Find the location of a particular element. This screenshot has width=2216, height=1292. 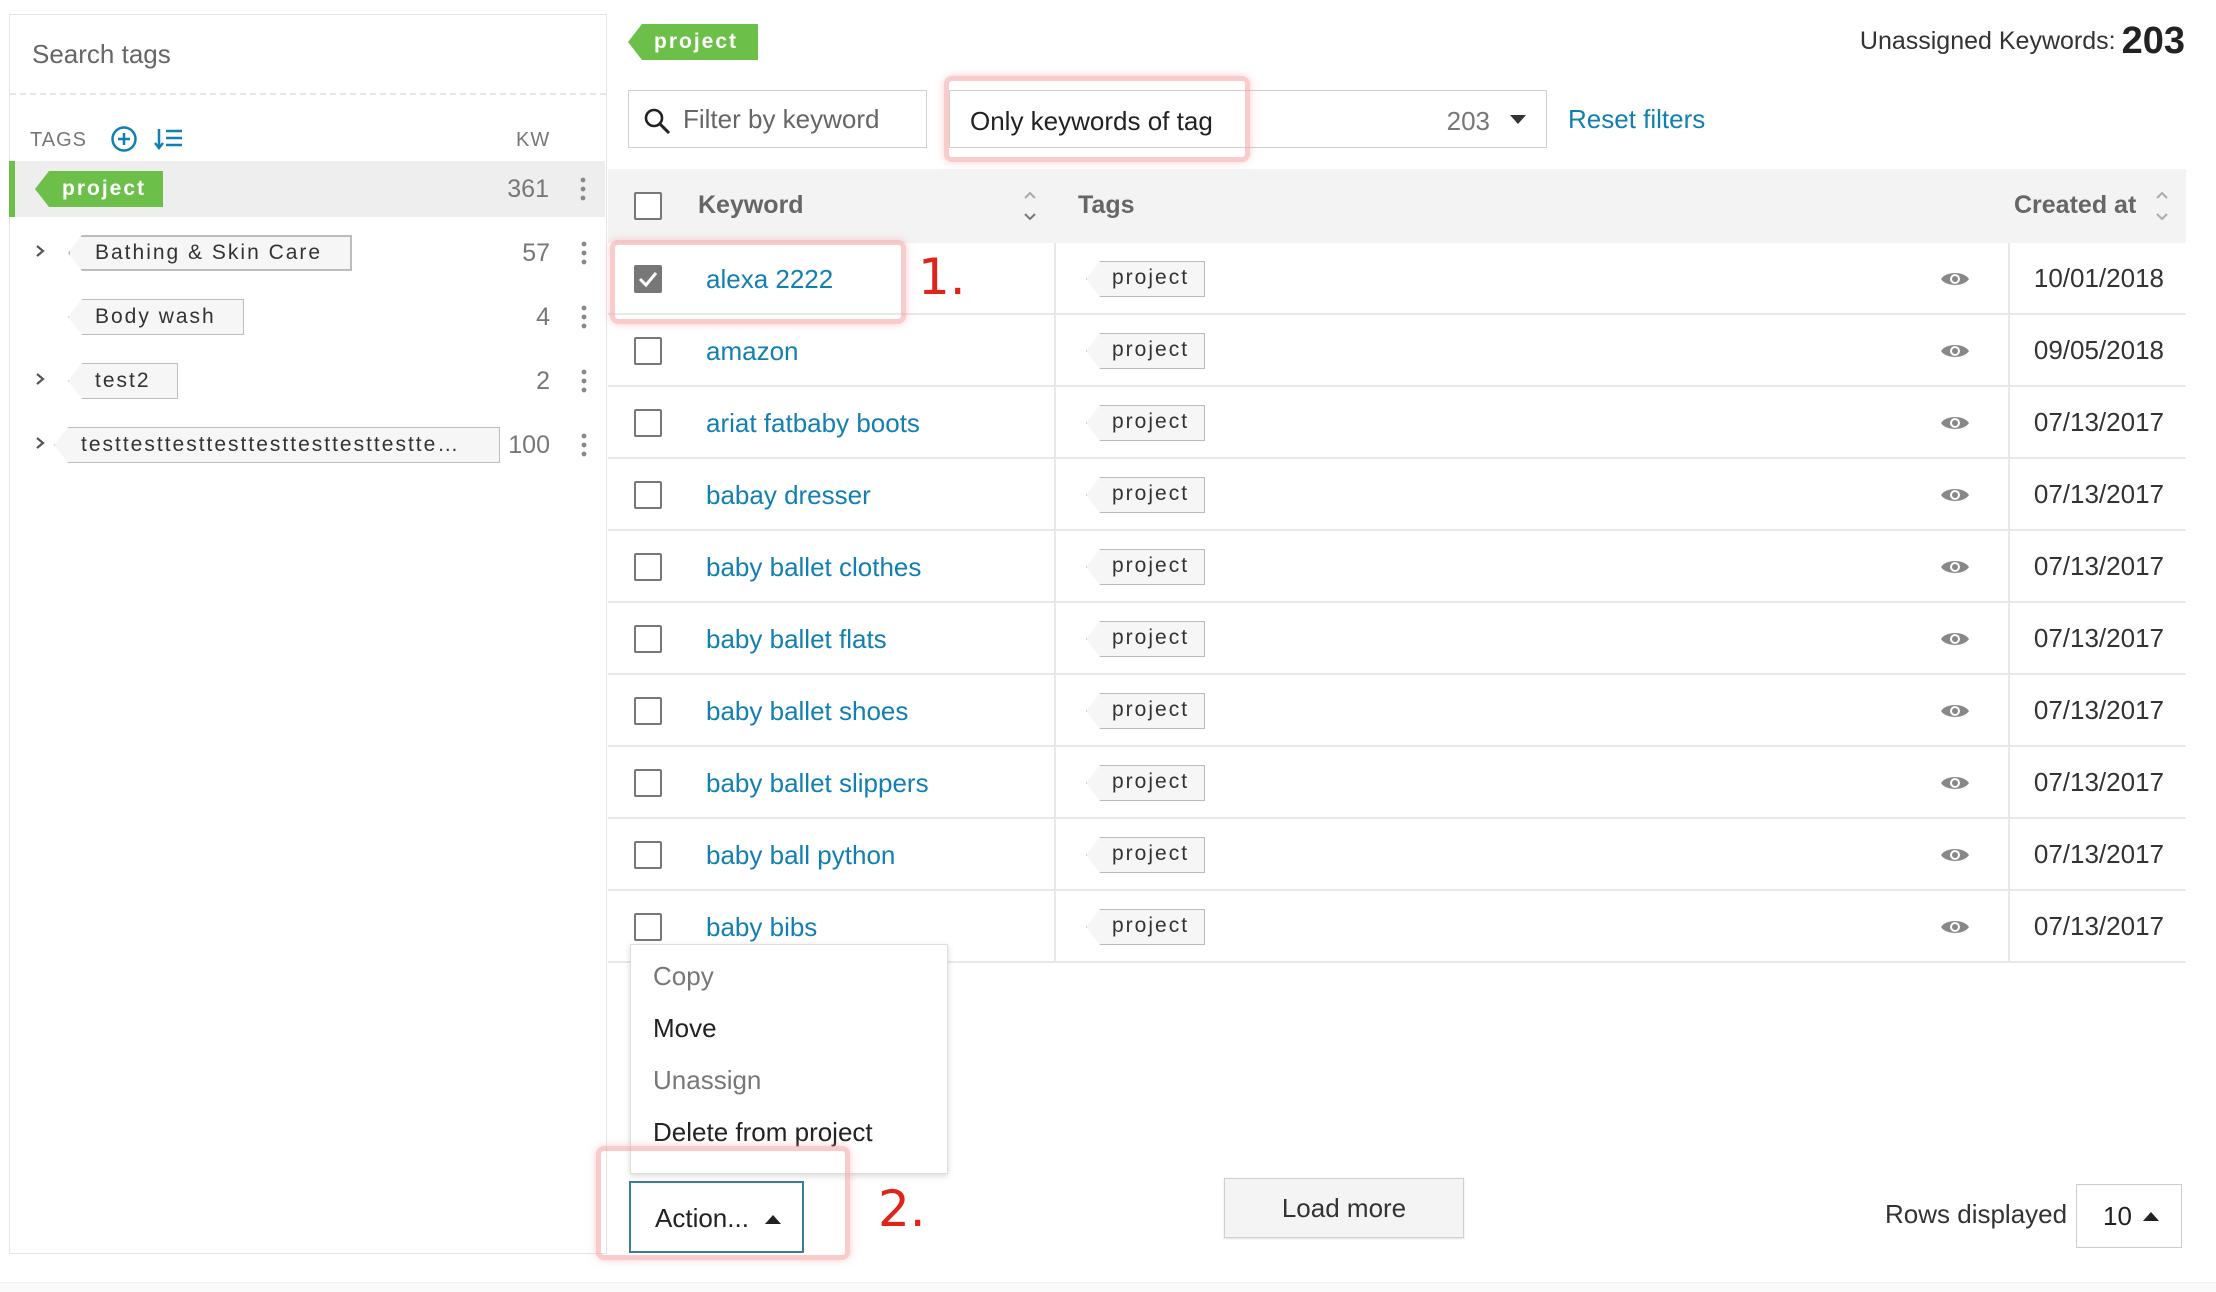

tag-filter-count: 203 is located at coordinates (1468, 121).